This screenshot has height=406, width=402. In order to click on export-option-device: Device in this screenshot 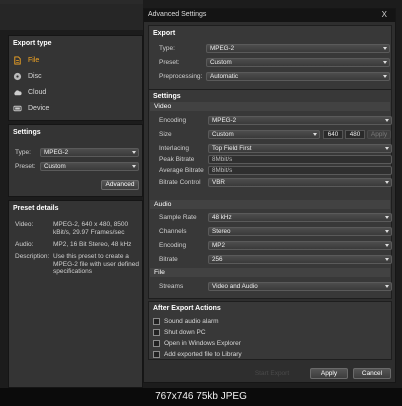, I will do `click(31, 108)`.